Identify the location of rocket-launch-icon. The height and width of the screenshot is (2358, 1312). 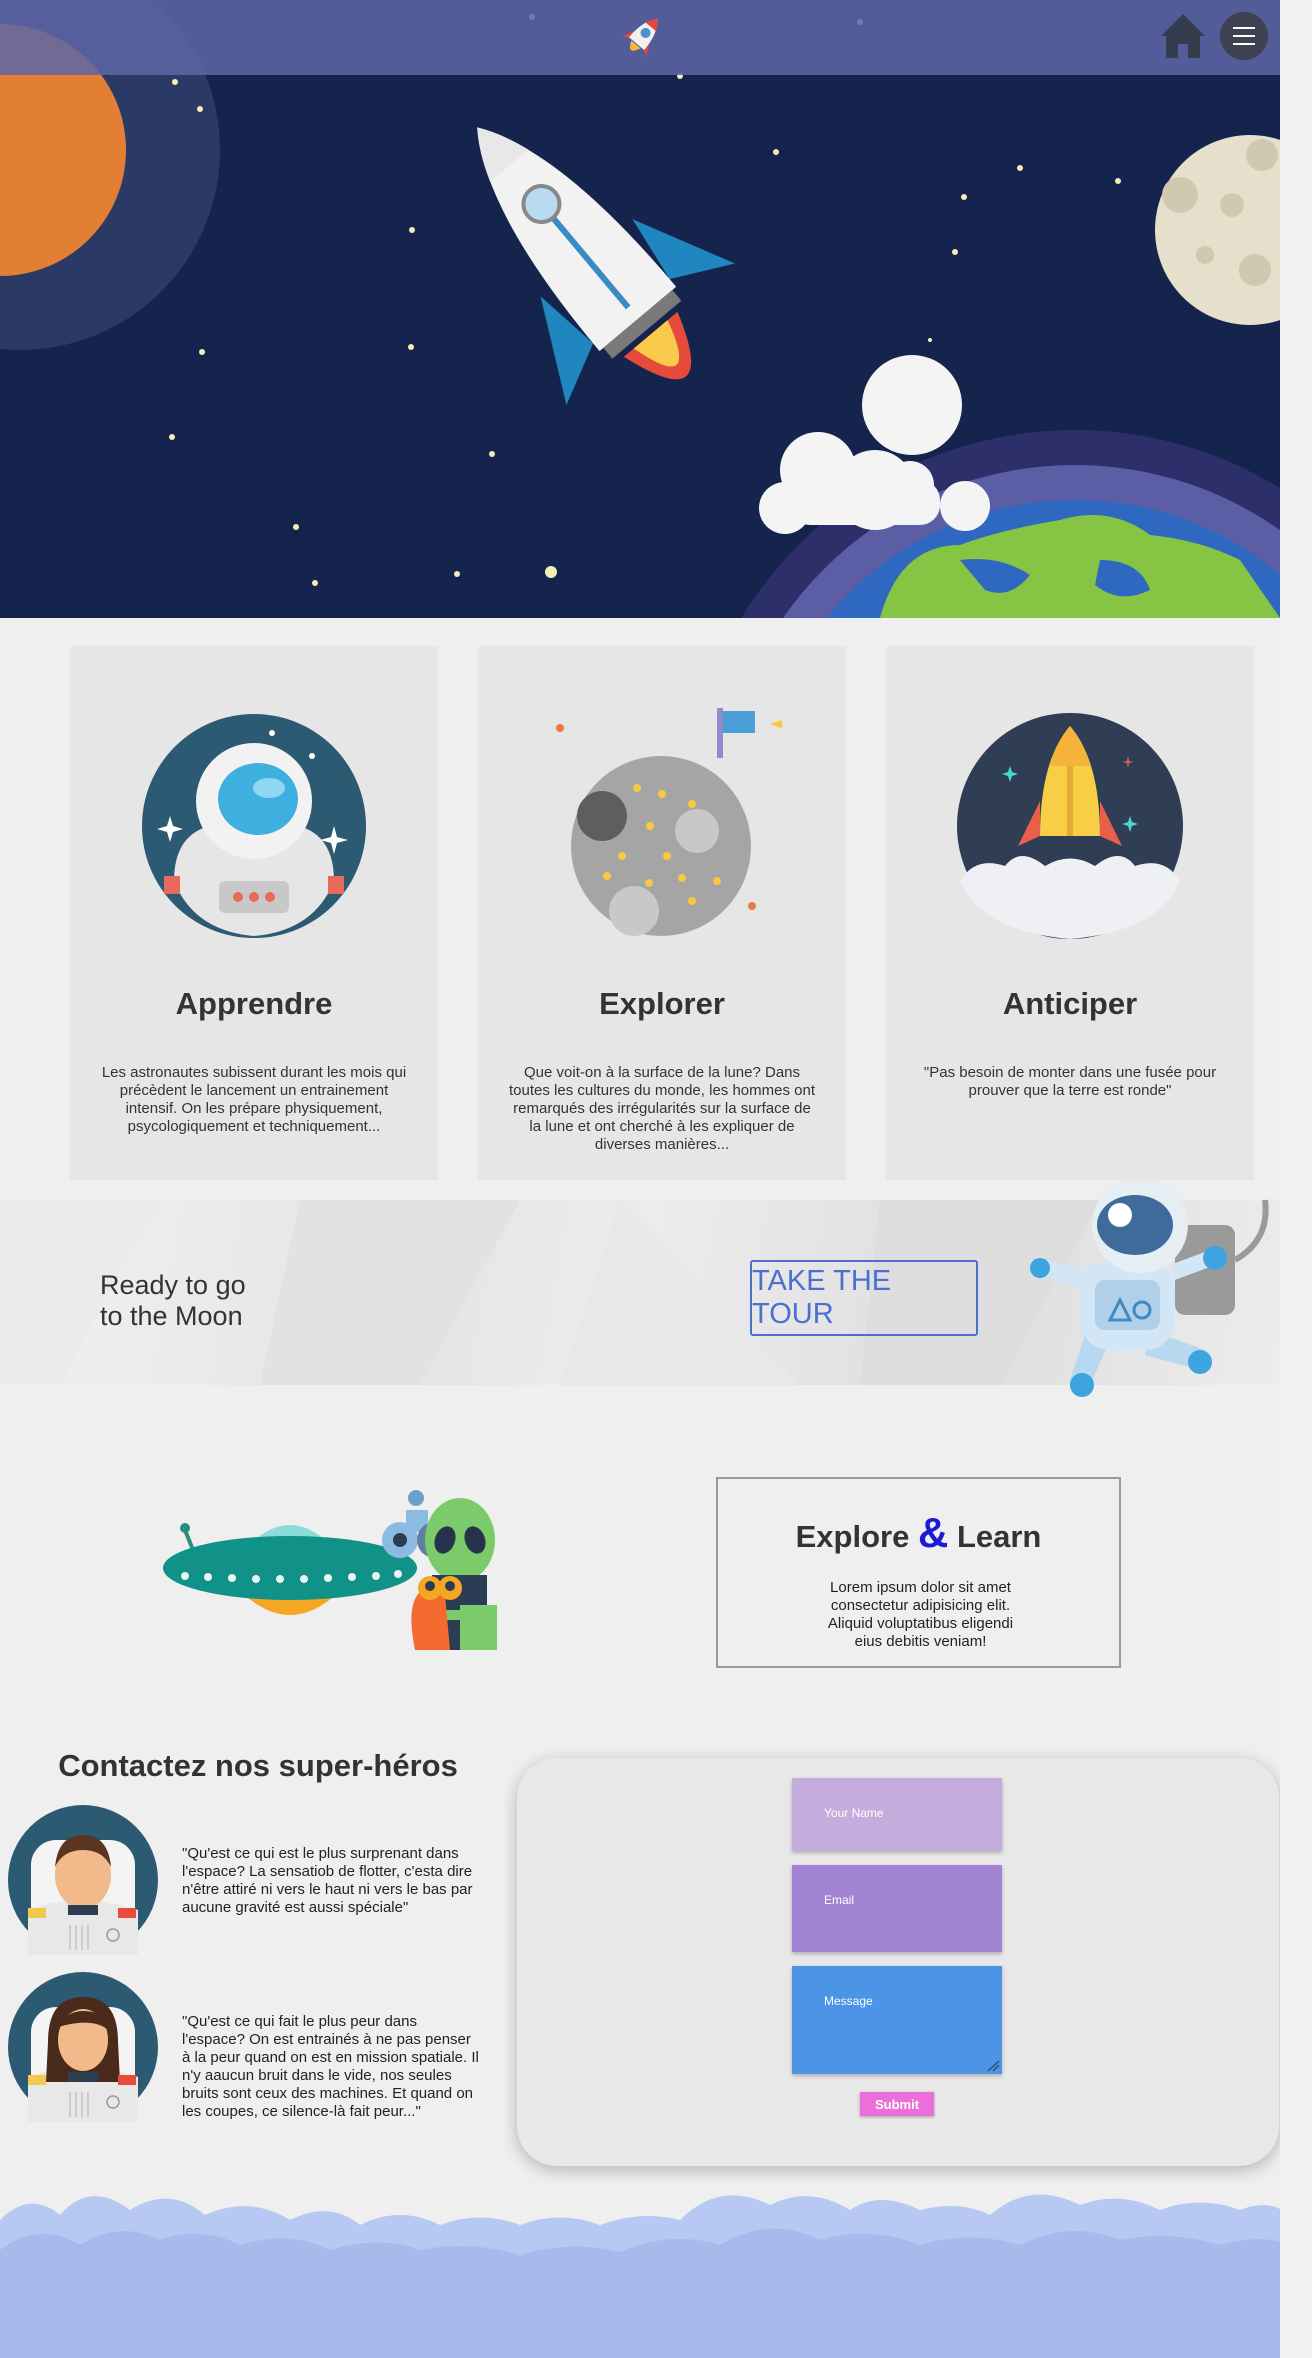
(1070, 826).